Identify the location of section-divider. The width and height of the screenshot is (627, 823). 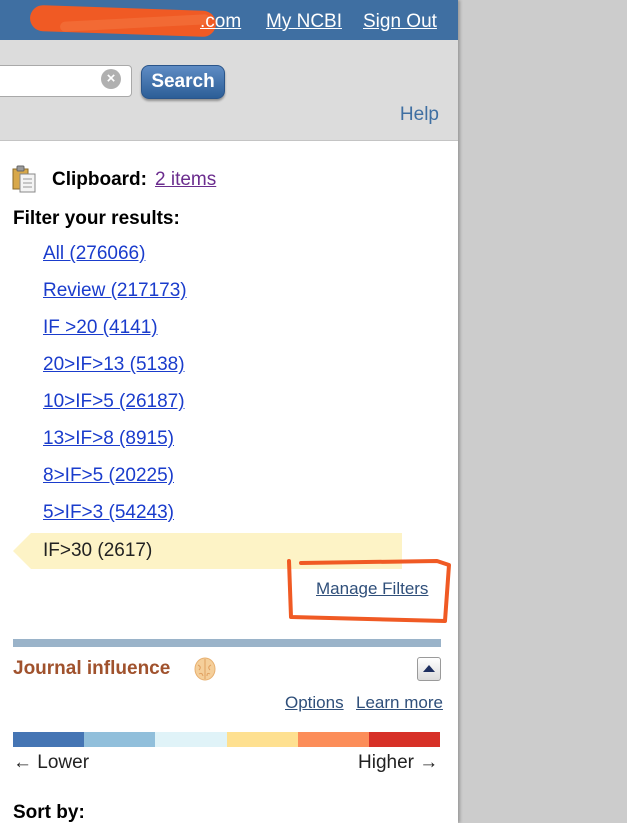
(227, 643).